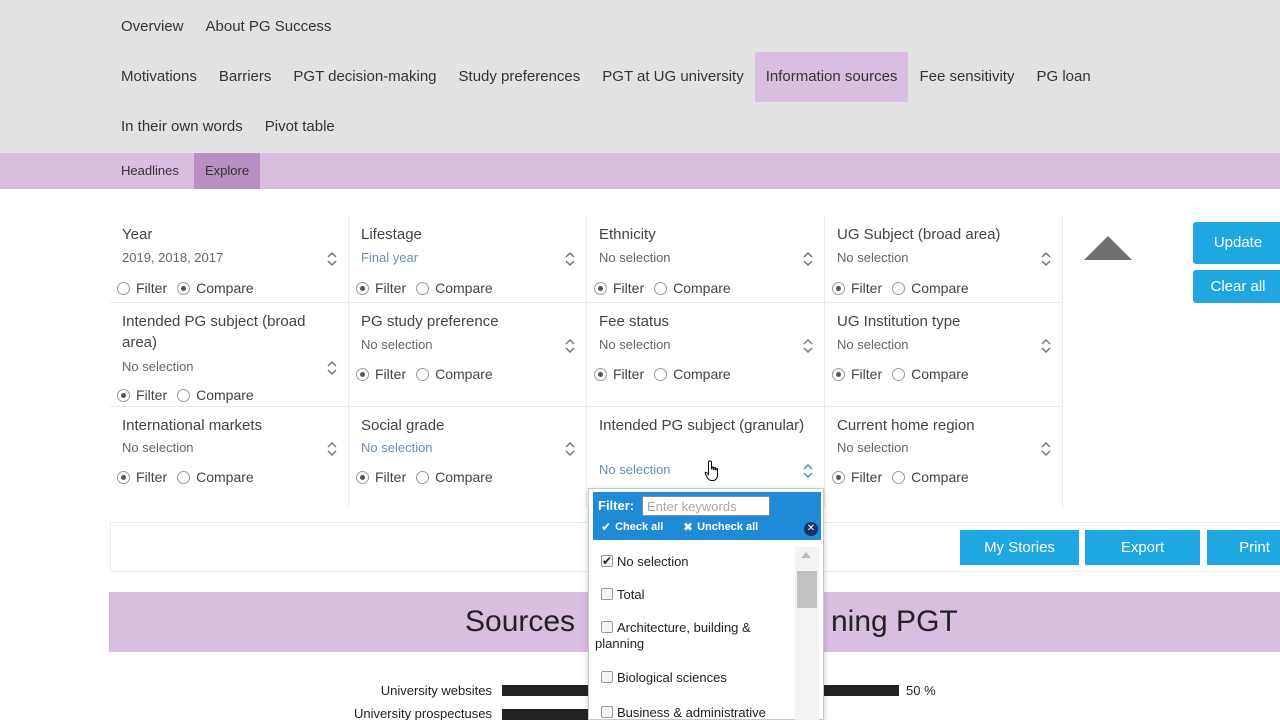 This screenshot has height=720, width=1280. Describe the element at coordinates (182, 127) in the screenshot. I see `nav-in-their-own-words: In their own words` at that location.